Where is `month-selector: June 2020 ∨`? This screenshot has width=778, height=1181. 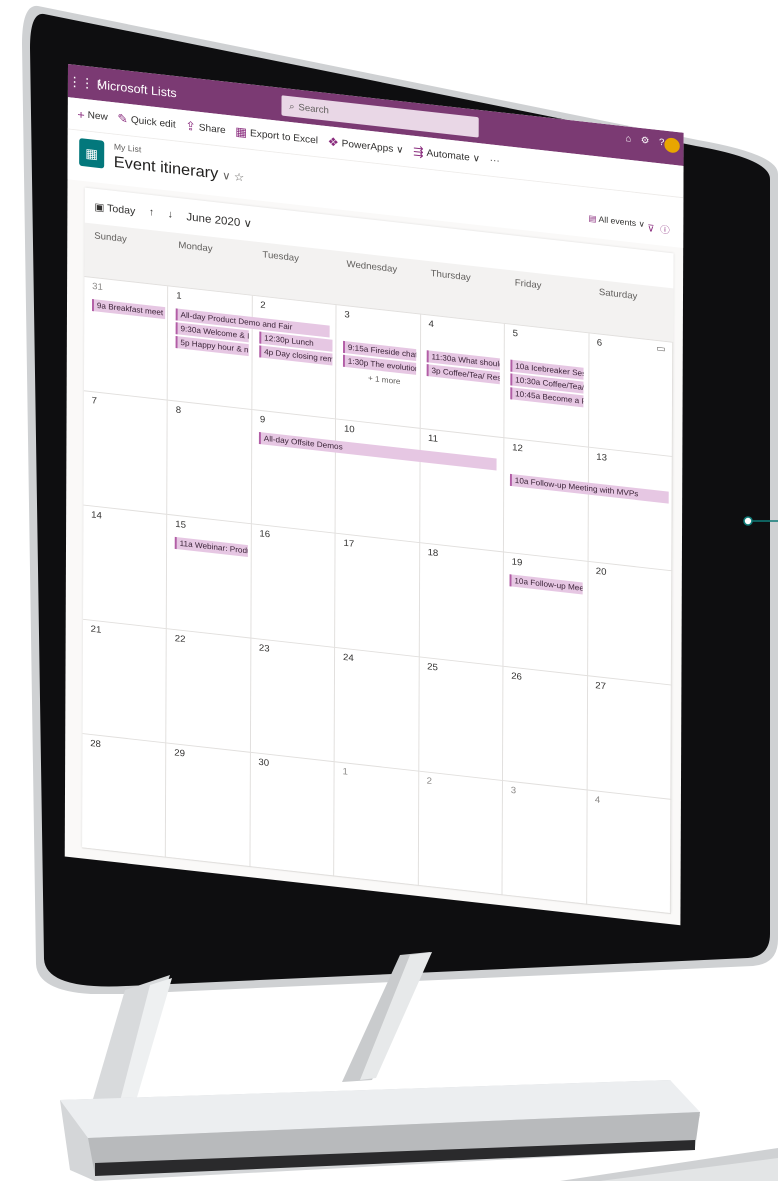 month-selector: June 2020 ∨ is located at coordinates (219, 220).